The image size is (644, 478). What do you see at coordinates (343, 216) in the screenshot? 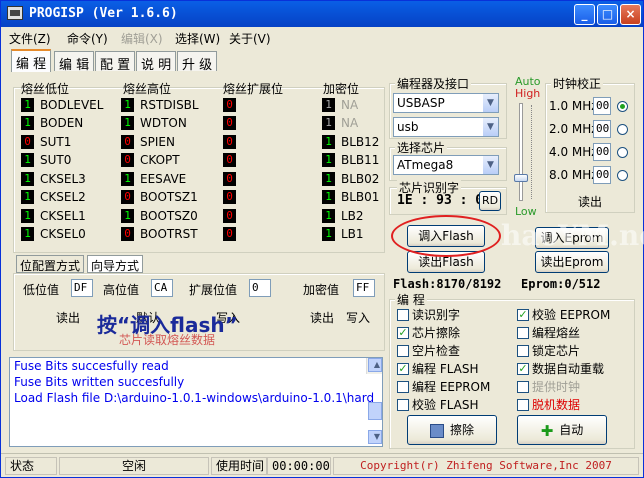
I see `fuse-lock-row: 1 LB2` at bounding box center [343, 216].